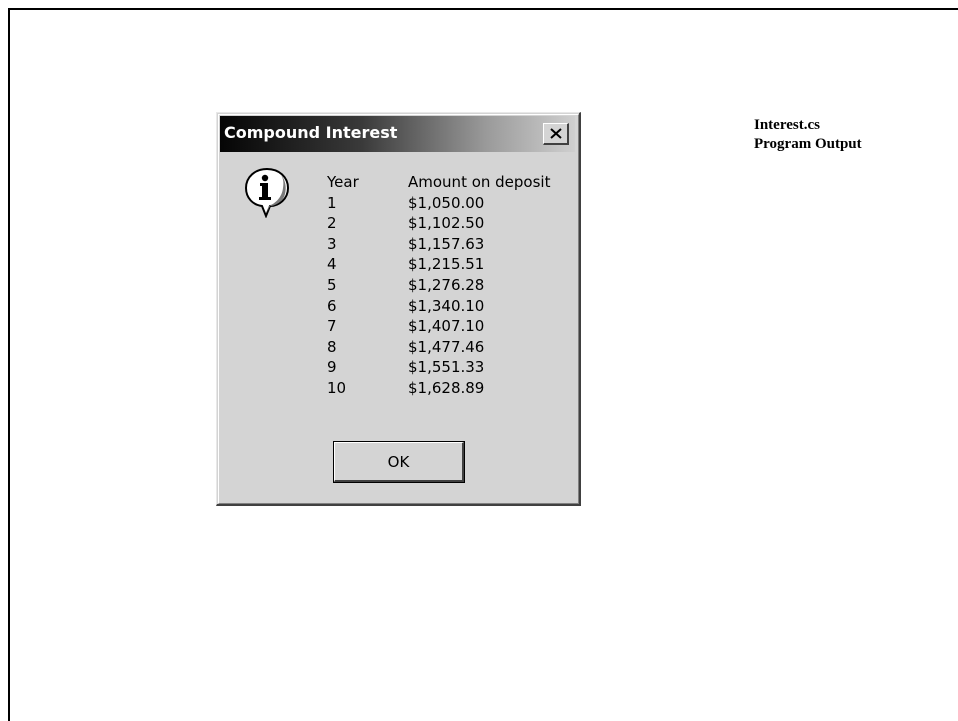 Image resolution: width=958 pixels, height=721 pixels. I want to click on amount-cell: $1,102.50, so click(446, 223).